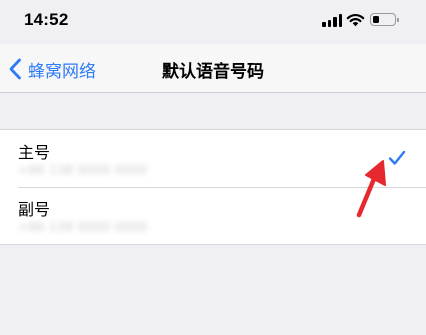 This screenshot has height=335, width=426. What do you see at coordinates (398, 19) in the screenshot?
I see `battery-cap` at bounding box center [398, 19].